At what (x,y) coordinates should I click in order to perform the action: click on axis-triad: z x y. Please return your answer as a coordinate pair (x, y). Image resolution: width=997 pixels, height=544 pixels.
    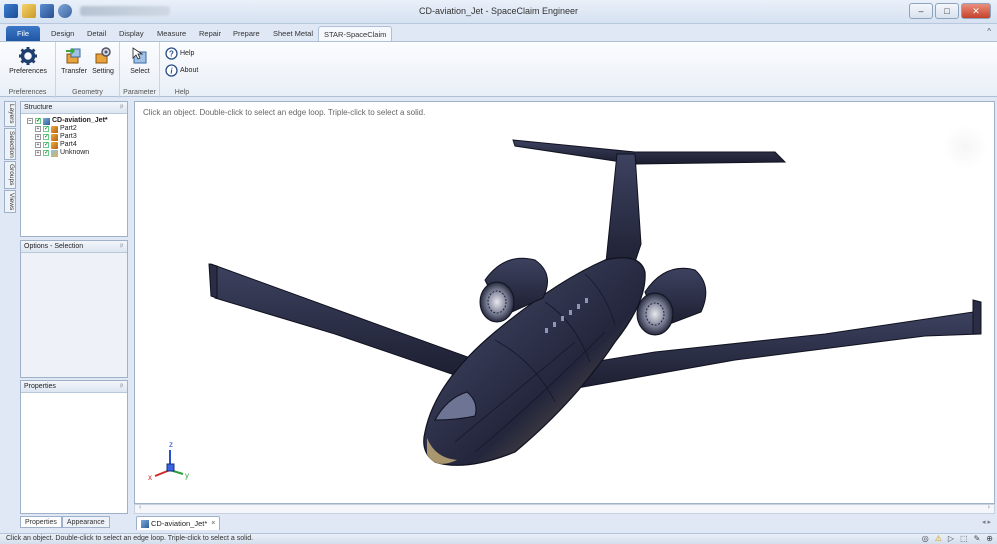
    Looking at the image, I should click on (168, 461).